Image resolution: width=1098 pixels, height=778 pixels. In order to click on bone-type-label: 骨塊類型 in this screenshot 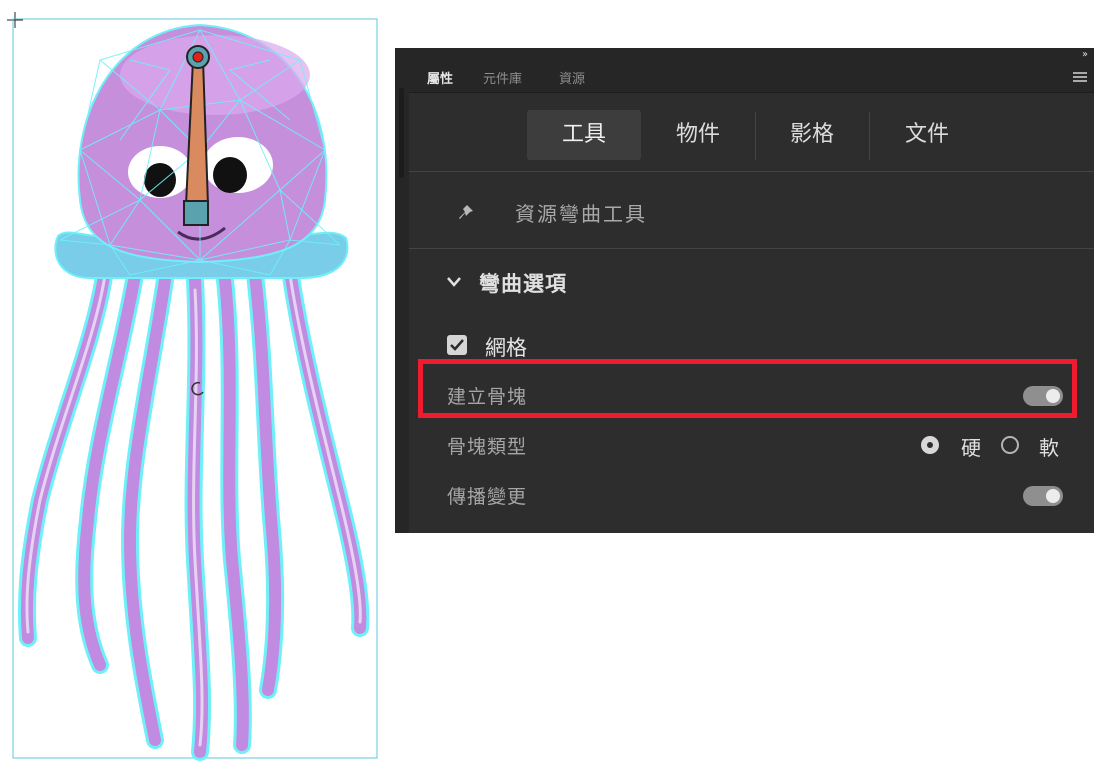, I will do `click(487, 447)`.